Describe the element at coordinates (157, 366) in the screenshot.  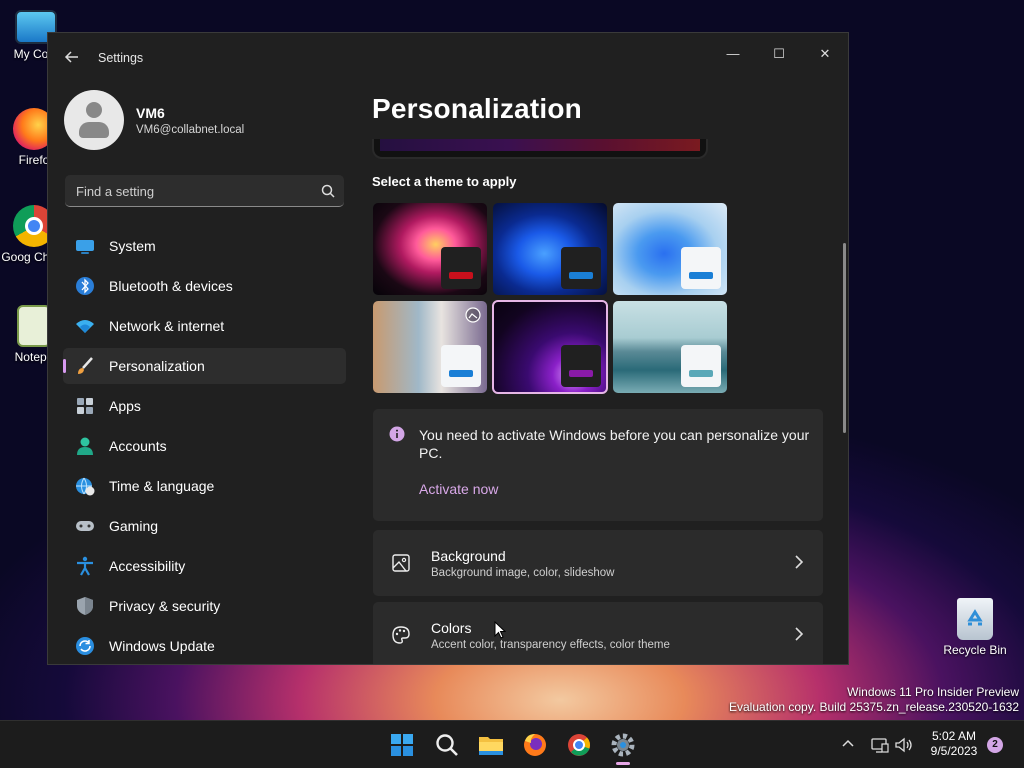
I see `sidebar-item-label: Personalization` at that location.